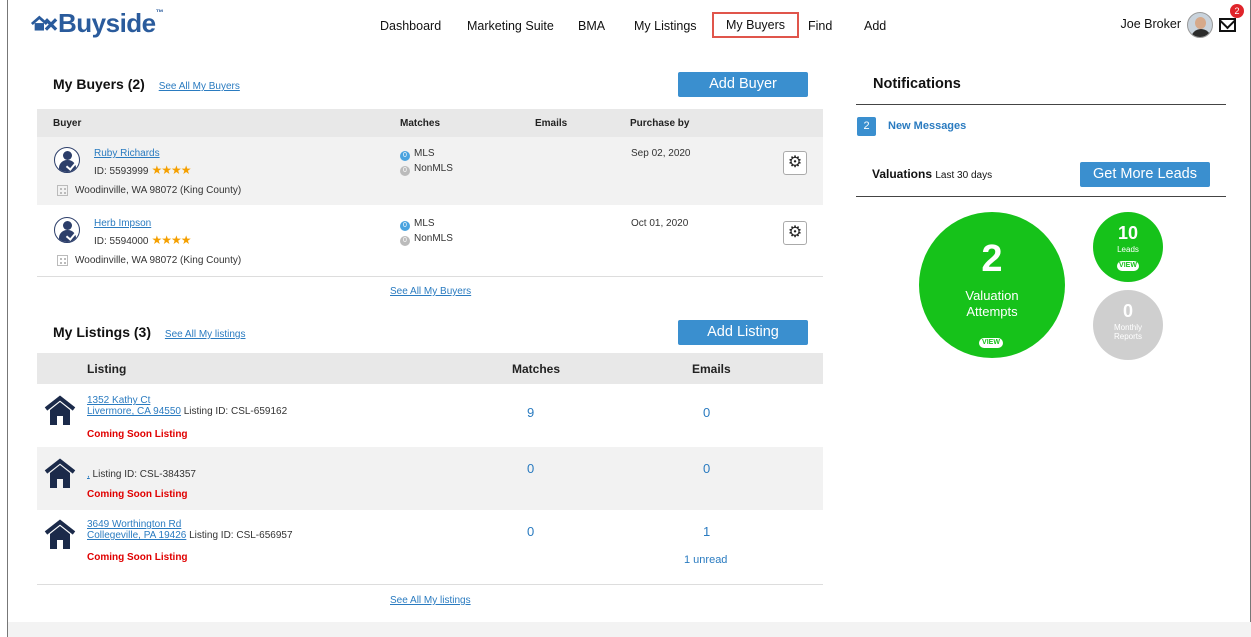 The image size is (1251, 637). Describe the element at coordinates (530, 412) in the screenshot. I see `listing-matches: 9` at that location.